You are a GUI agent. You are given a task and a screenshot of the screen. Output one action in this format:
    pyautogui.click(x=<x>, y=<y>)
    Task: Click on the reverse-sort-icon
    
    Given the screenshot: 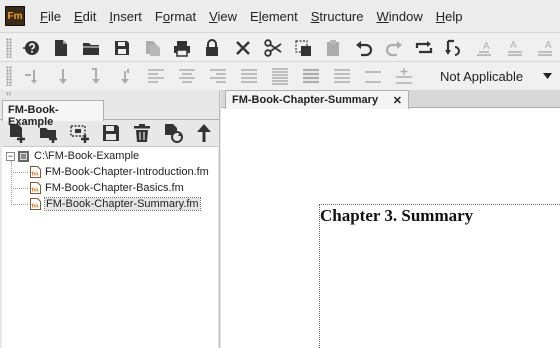 What is the action you would take?
    pyautogui.click(x=453, y=47)
    